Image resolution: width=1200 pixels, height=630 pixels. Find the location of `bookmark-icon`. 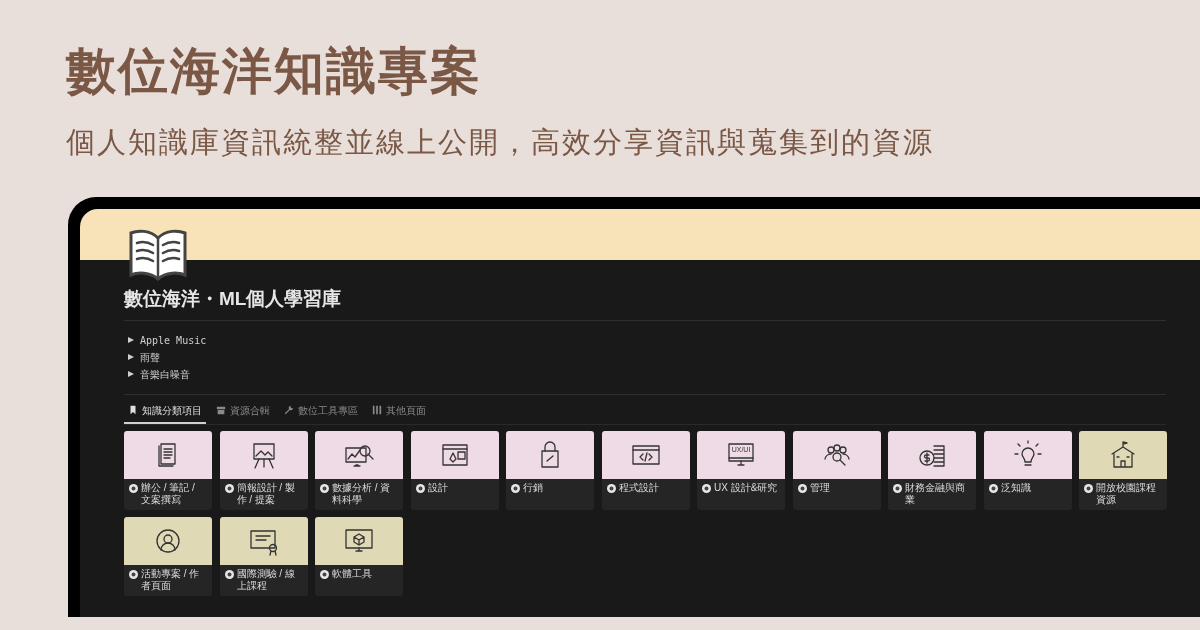

bookmark-icon is located at coordinates (133, 410).